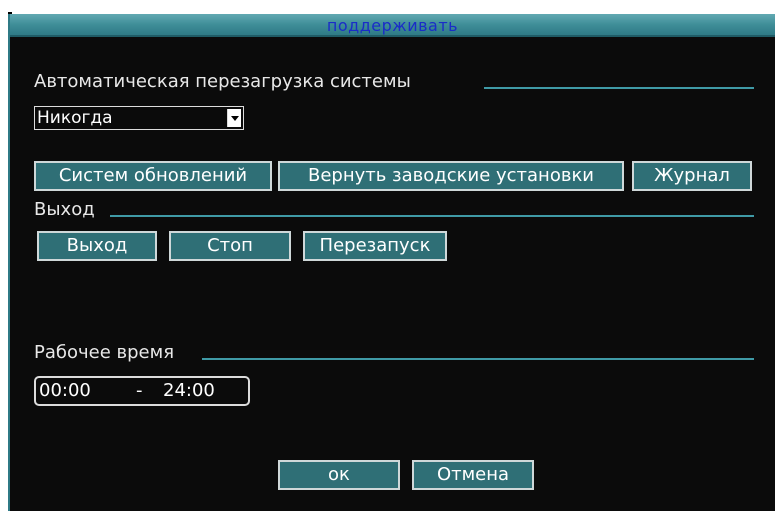 This screenshot has height=511, width=783. What do you see at coordinates (139, 118) in the screenshot?
I see `auto-reboot-select: Никогда` at bounding box center [139, 118].